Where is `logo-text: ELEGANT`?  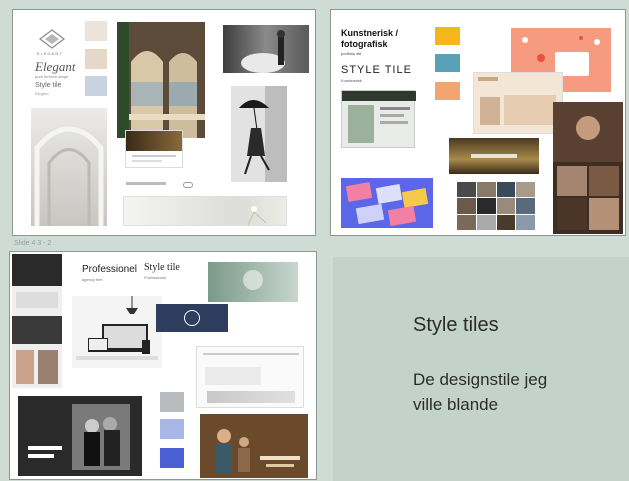 logo-text: ELEGANT is located at coordinates (50, 53).